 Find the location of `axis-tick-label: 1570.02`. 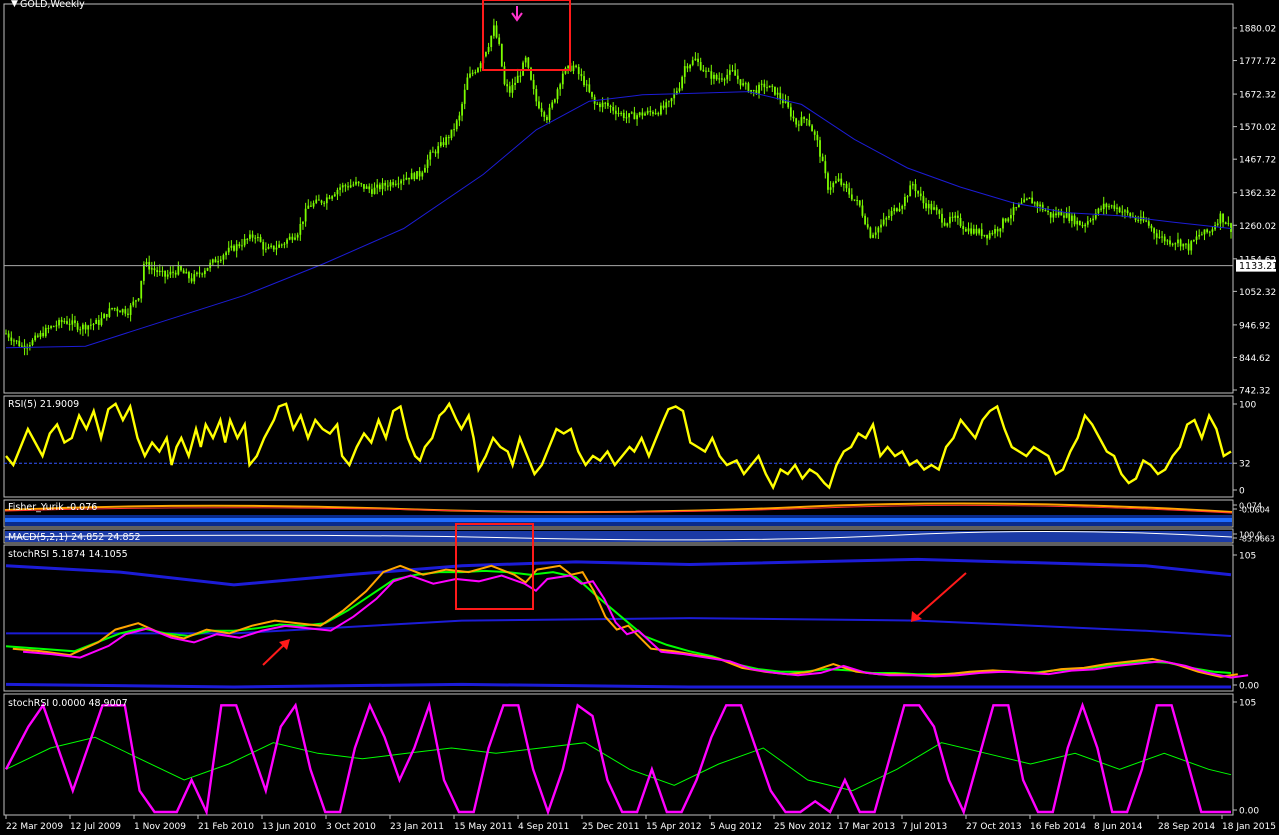

axis-tick-label: 1570.02 is located at coordinates (1257, 128).